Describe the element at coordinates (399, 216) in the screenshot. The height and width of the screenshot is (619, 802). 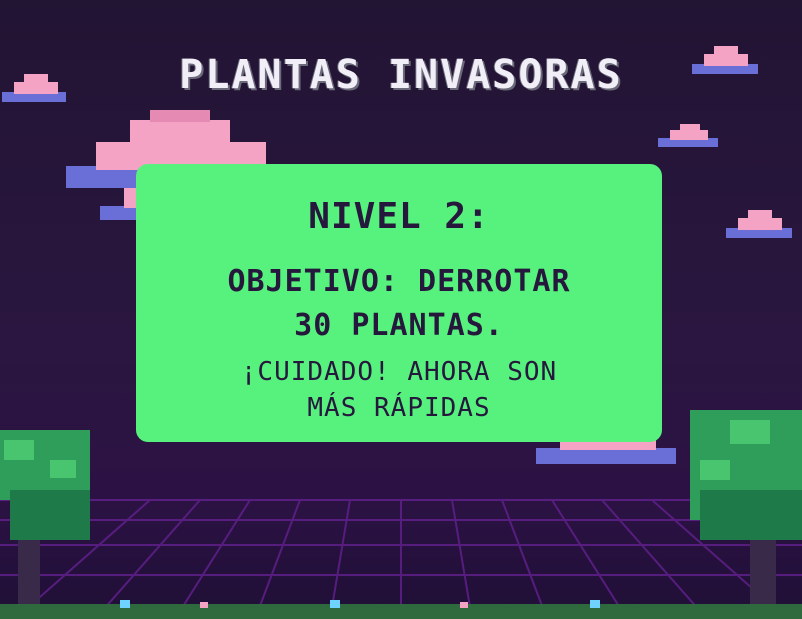
I see `level-label: NIVEL 2:` at that location.